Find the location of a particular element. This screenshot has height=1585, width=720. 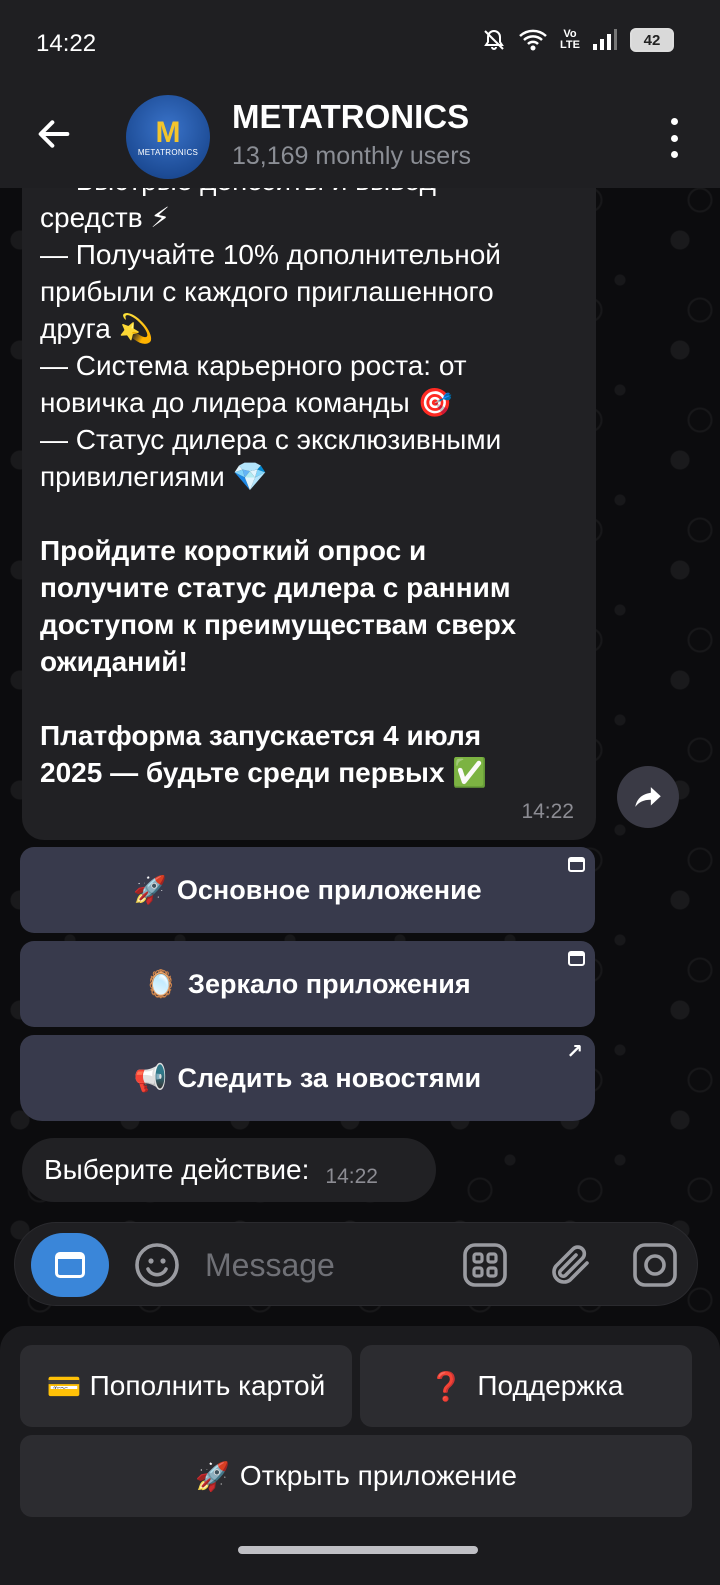

volte-icon: Vo LTE is located at coordinates (570, 39).